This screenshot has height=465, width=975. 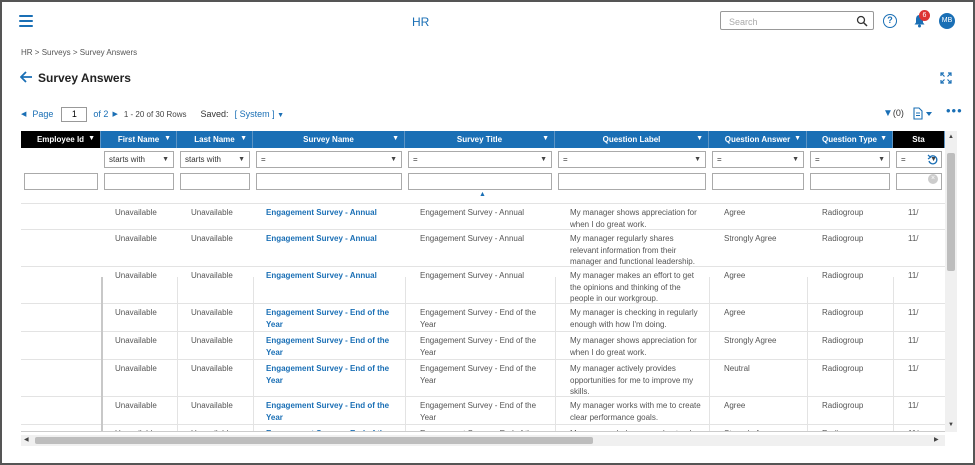 I want to click on scroll-right-icon: ▶, so click(x=936, y=439).